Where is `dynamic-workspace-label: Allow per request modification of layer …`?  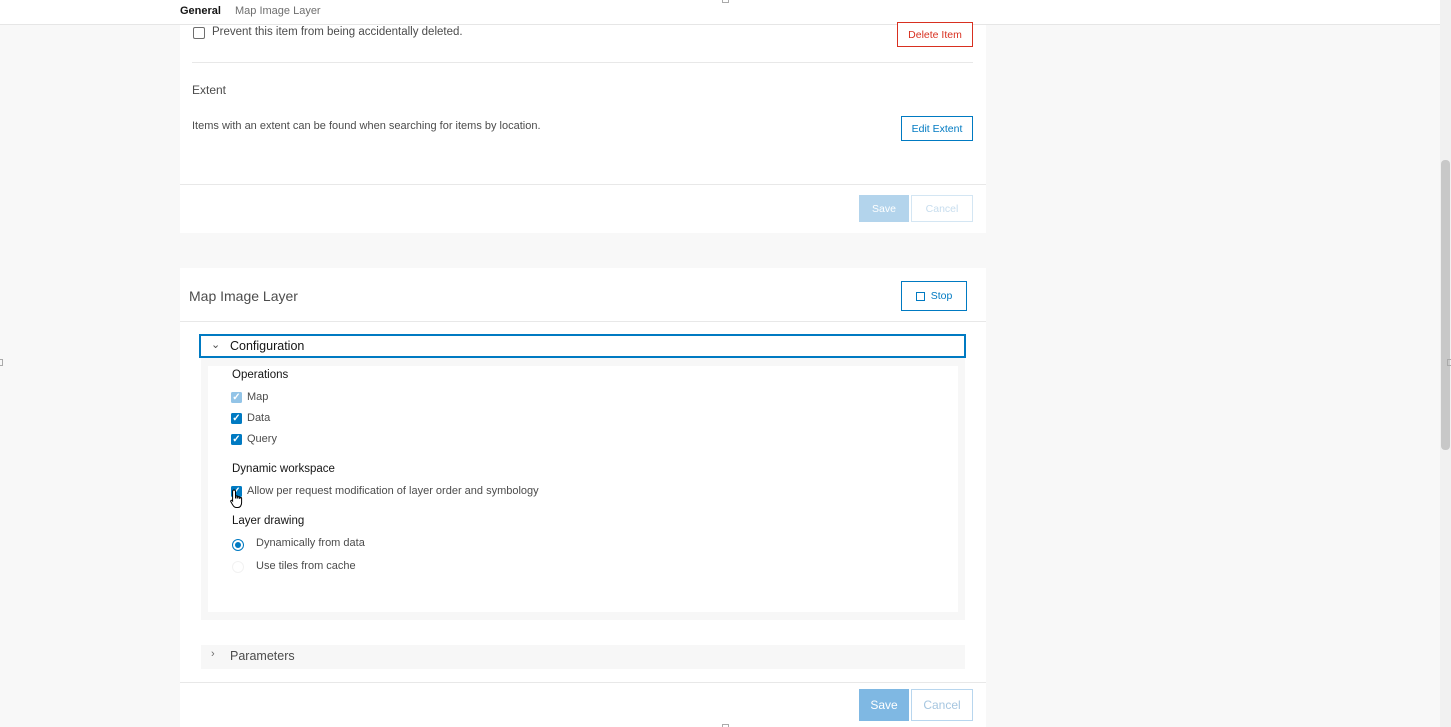 dynamic-workspace-label: Allow per request modification of layer … is located at coordinates (393, 491).